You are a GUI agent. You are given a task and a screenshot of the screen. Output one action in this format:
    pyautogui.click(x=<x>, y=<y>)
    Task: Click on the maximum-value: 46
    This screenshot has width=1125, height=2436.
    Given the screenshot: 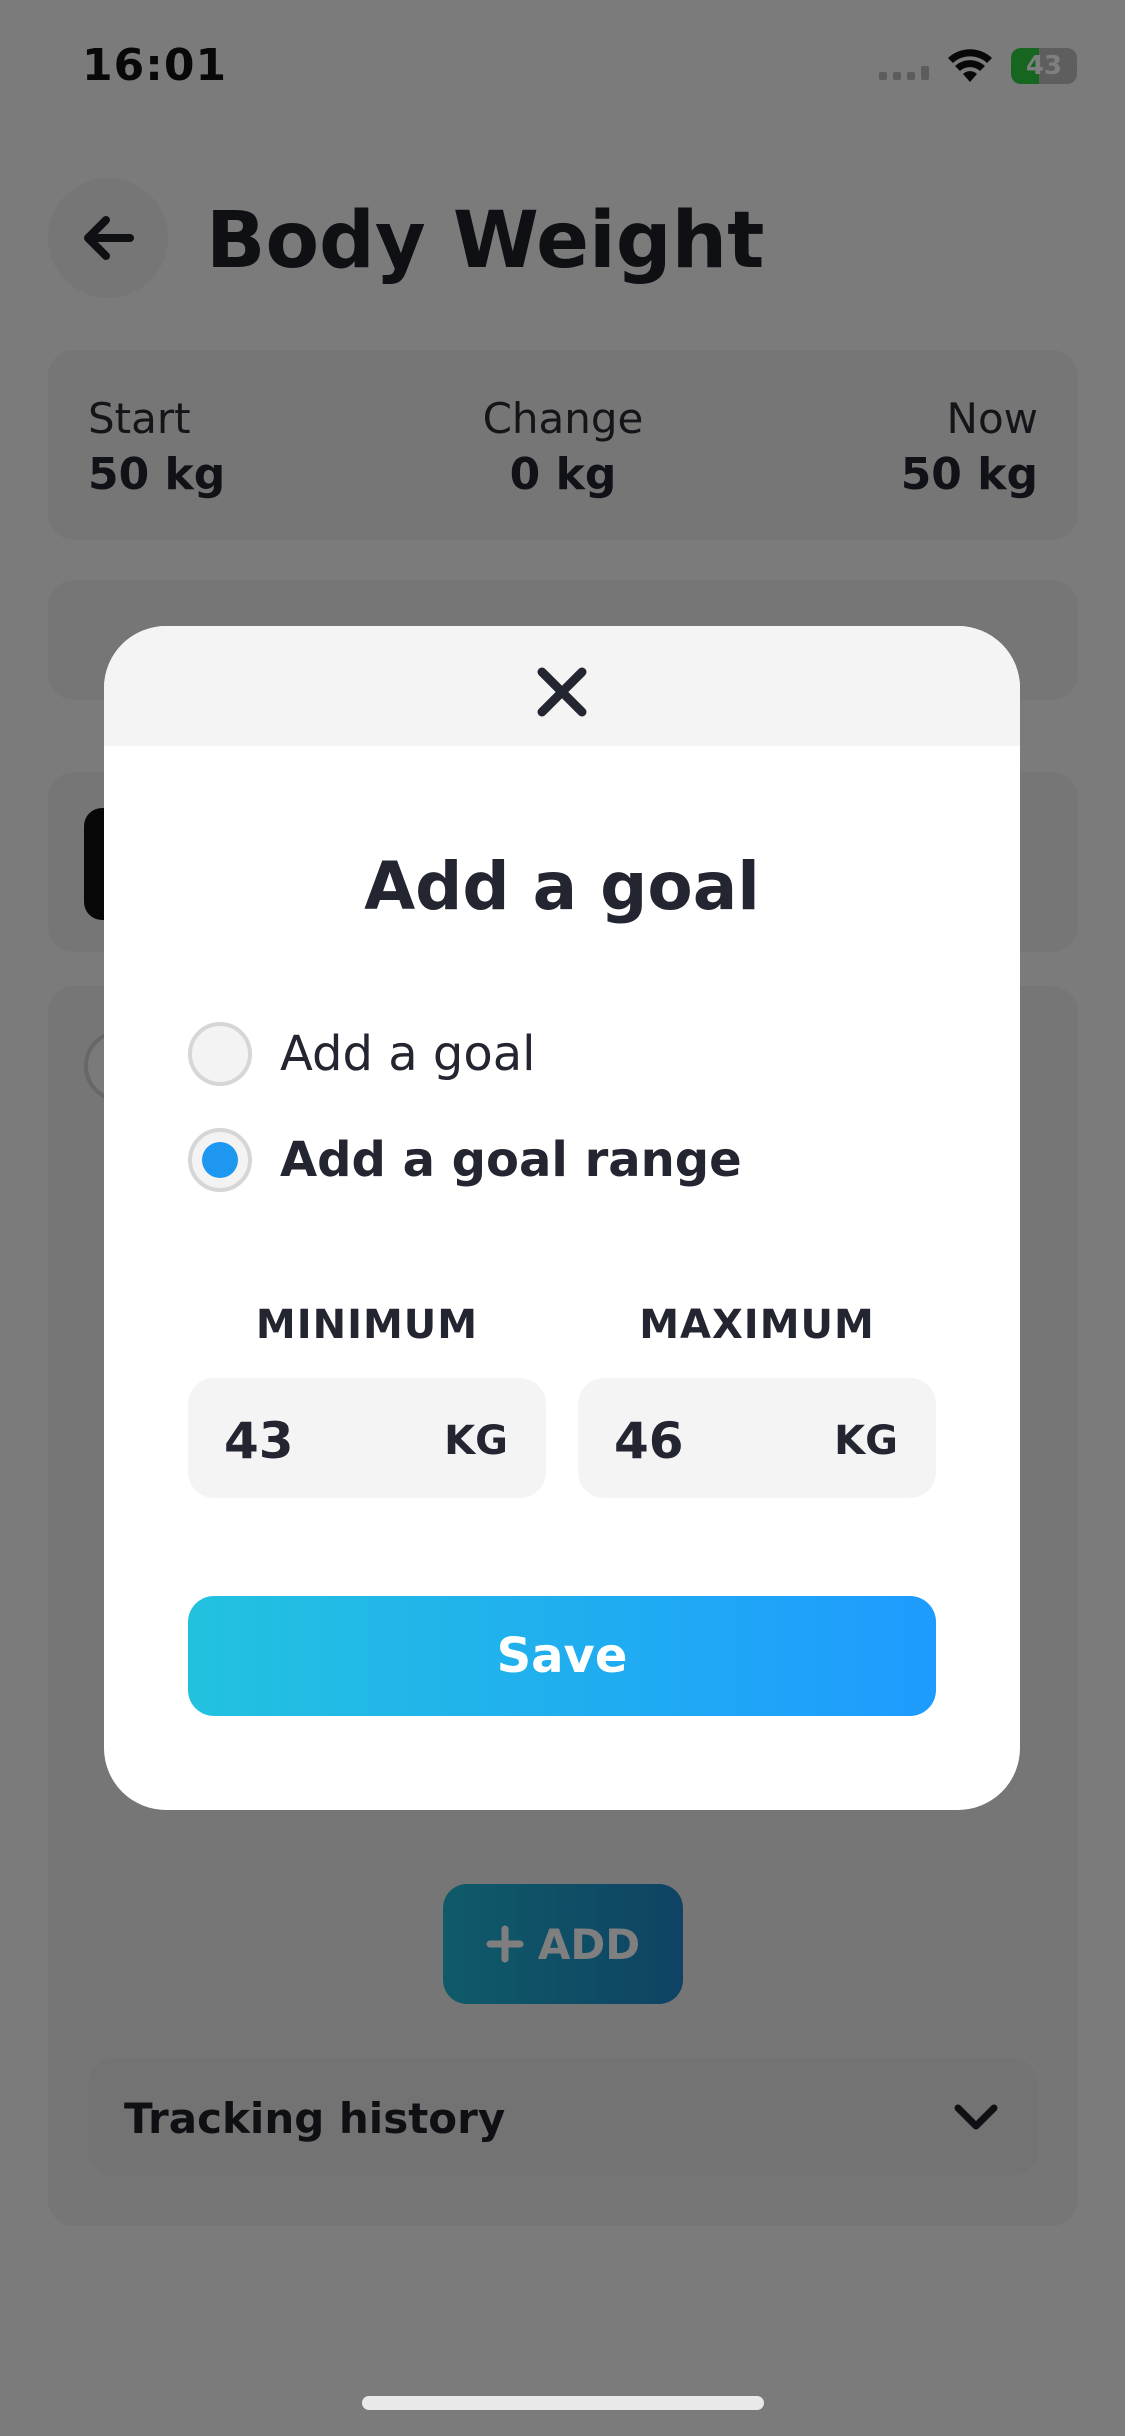 What is the action you would take?
    pyautogui.click(x=649, y=1441)
    